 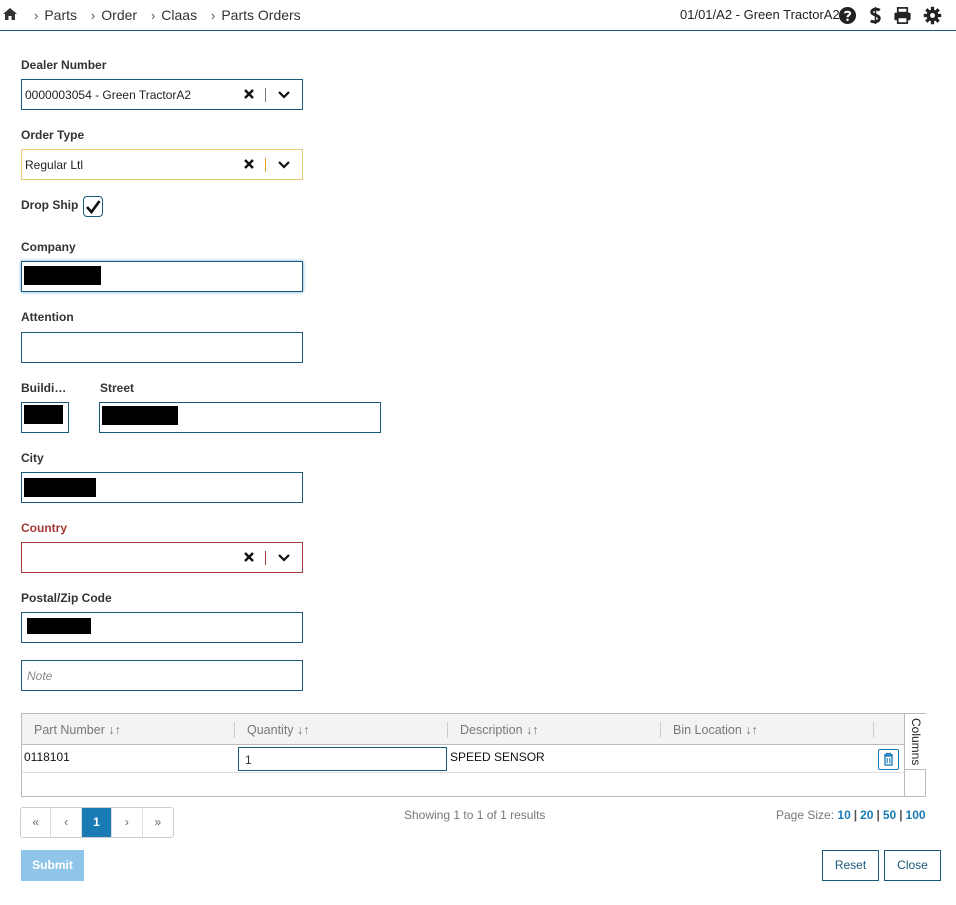 I want to click on s-logo-icon, so click(x=875, y=15).